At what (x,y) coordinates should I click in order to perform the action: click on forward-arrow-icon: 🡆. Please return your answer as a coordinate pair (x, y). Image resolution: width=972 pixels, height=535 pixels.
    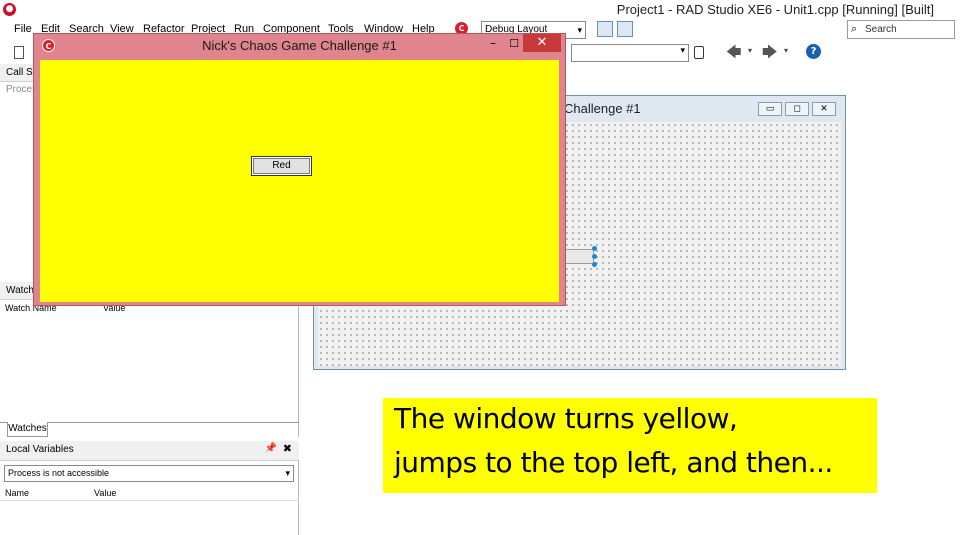
    Looking at the image, I should click on (770, 54).